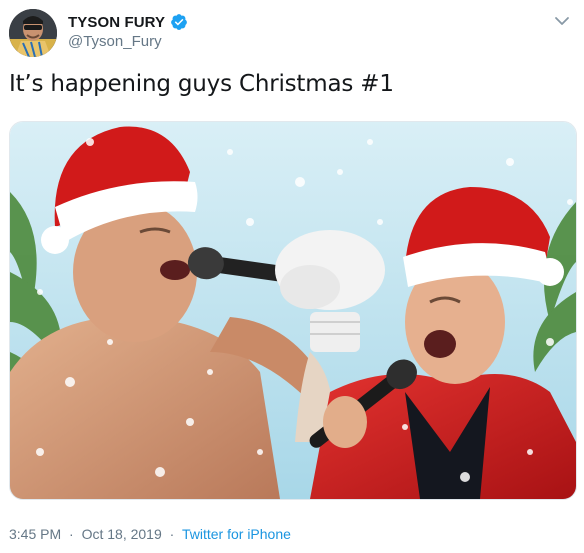  What do you see at coordinates (562, 21) in the screenshot?
I see `chevron-down-icon` at bounding box center [562, 21].